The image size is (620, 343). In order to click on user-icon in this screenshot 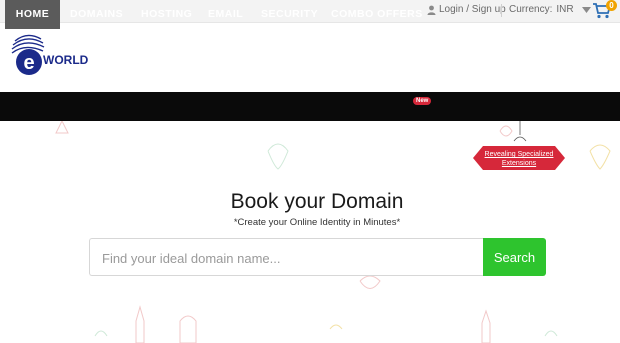, I will do `click(431, 10)`.